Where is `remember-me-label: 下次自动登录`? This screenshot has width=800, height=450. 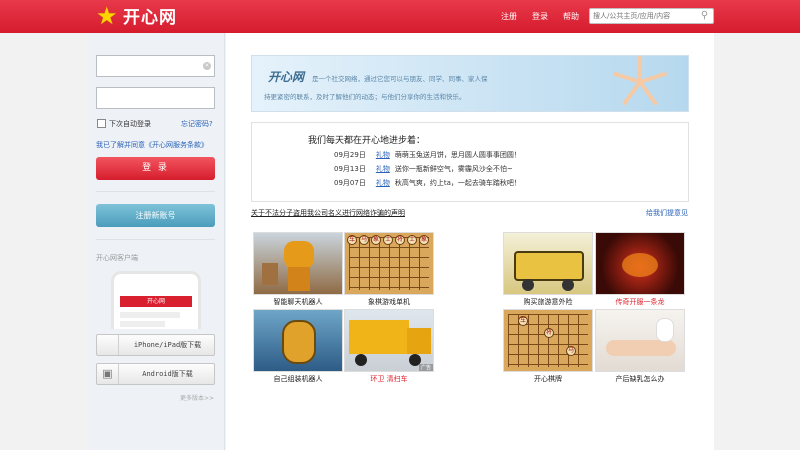 remember-me-label: 下次自动登录 is located at coordinates (130, 124).